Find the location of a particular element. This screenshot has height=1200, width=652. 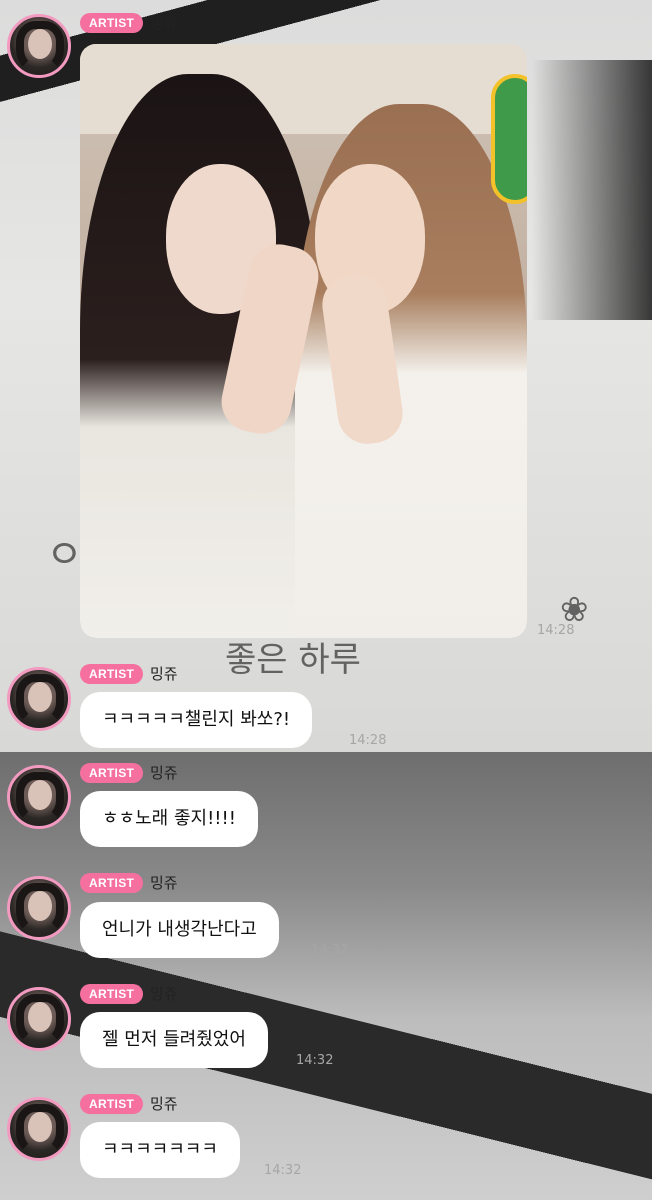

message-bubble: 젤 먼저 들려줬었어 is located at coordinates (174, 1040).